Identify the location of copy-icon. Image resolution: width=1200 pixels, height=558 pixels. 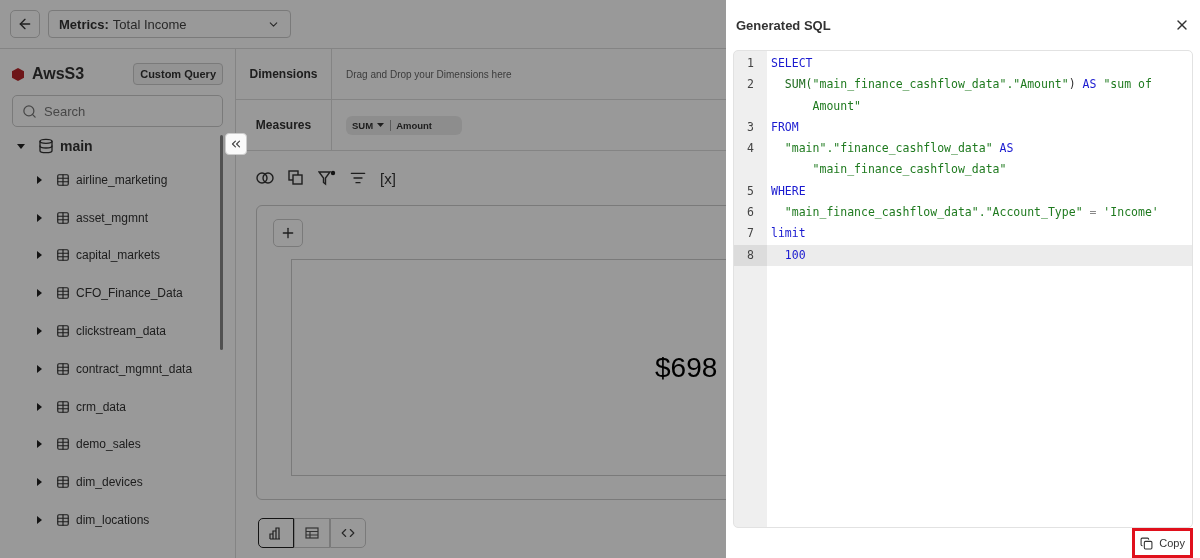
(1147, 543).